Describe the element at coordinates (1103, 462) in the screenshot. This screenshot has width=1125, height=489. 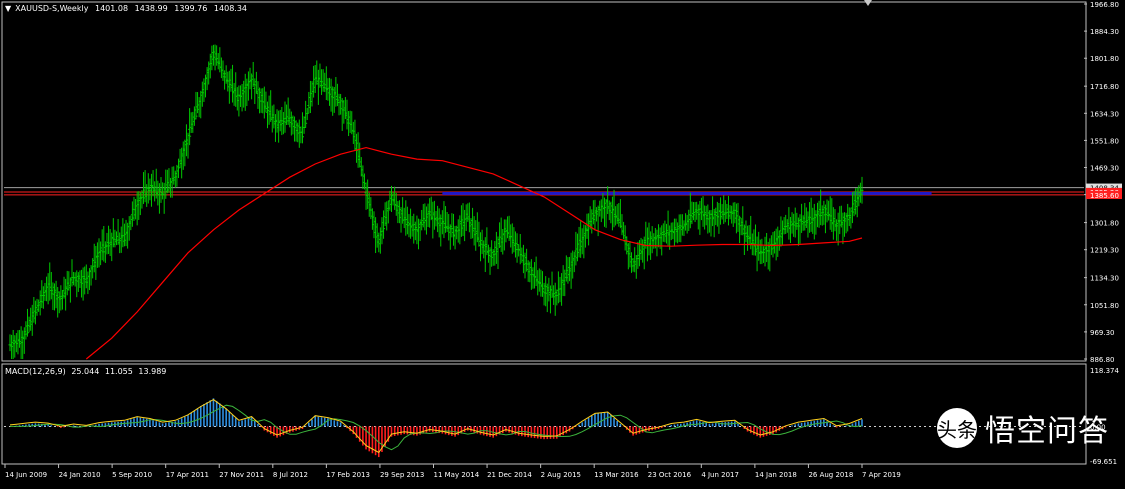
I see `macd-scale-label: -69.651` at that location.